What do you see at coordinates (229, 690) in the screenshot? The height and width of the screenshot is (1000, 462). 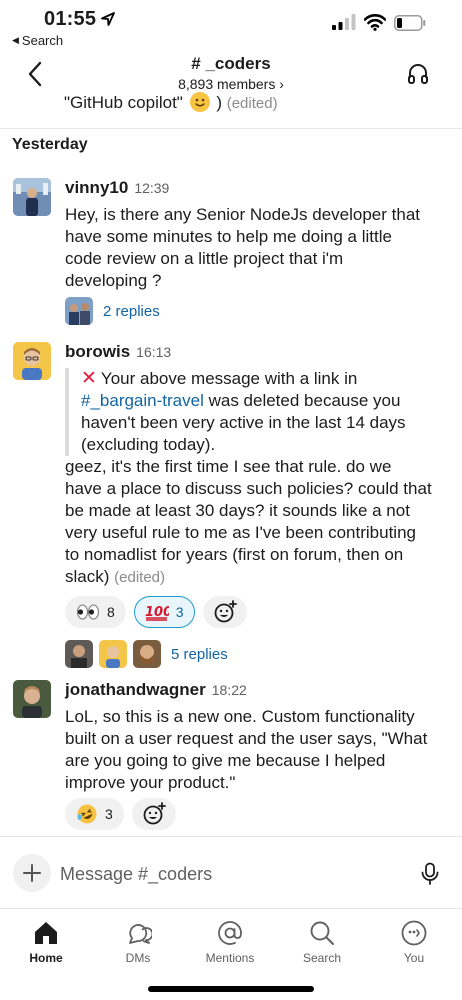 I see `message-timestamp: 18:22` at bounding box center [229, 690].